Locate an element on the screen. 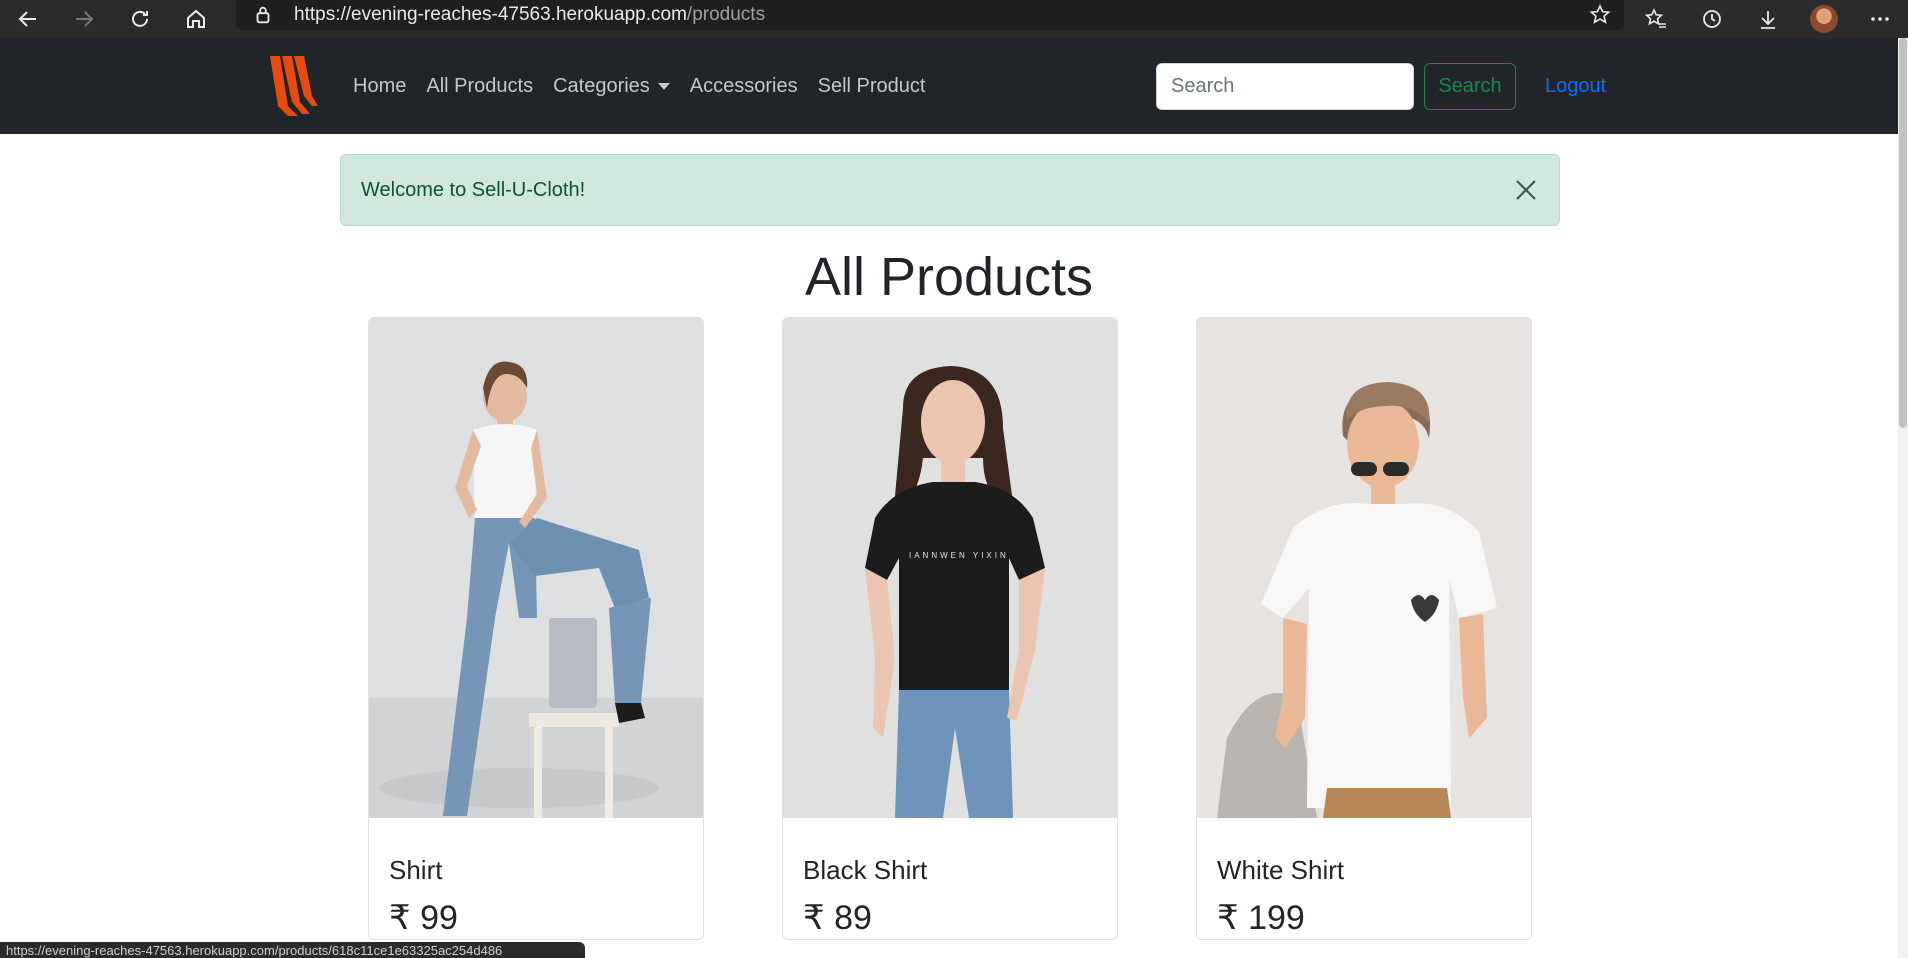  scrollbar-thumb is located at coordinates (1903, 233).